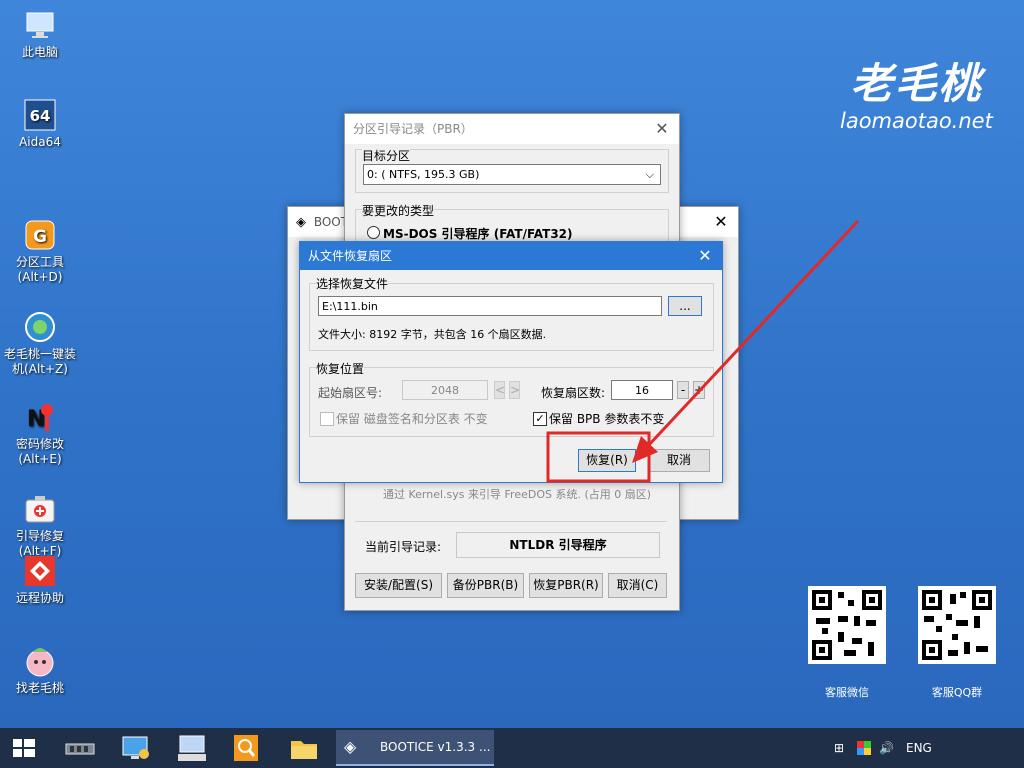 The height and width of the screenshot is (768, 1024). I want to click on language-indicator: ENG, so click(919, 748).